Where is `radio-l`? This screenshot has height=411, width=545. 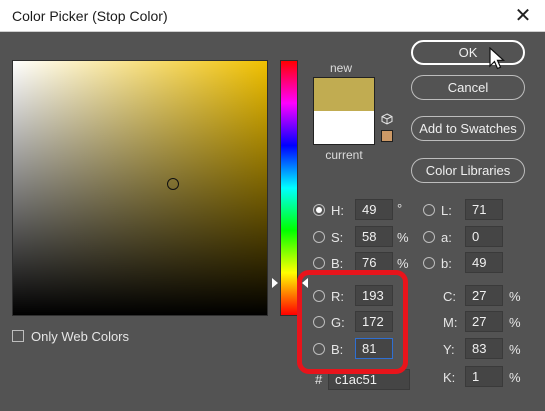
radio-l is located at coordinates (429, 210).